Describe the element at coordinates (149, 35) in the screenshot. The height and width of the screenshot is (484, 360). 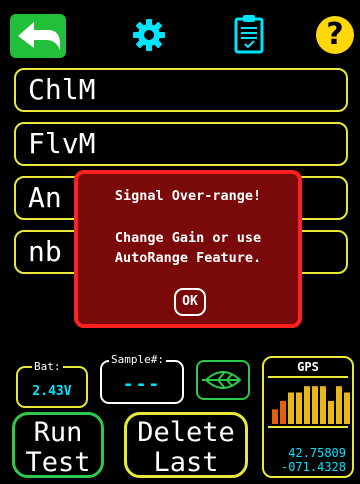
I see `gear-icon` at that location.